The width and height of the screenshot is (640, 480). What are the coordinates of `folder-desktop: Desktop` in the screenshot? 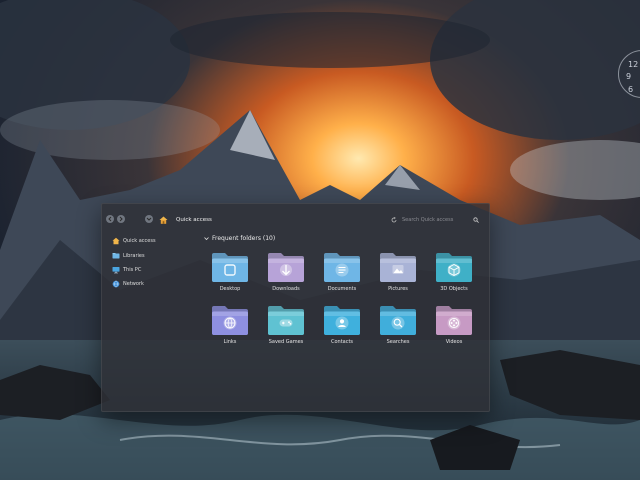 It's located at (230, 272).